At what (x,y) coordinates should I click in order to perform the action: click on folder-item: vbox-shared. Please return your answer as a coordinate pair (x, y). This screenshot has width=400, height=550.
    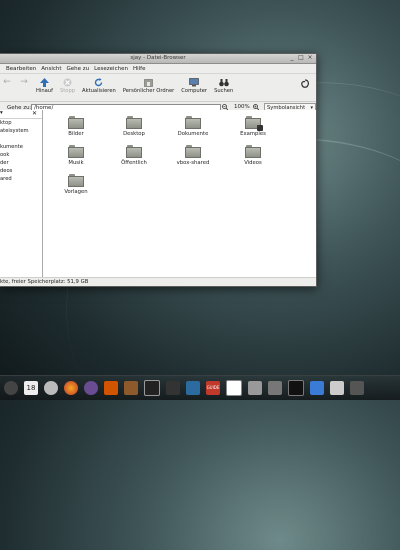
    Looking at the image, I should click on (193, 155).